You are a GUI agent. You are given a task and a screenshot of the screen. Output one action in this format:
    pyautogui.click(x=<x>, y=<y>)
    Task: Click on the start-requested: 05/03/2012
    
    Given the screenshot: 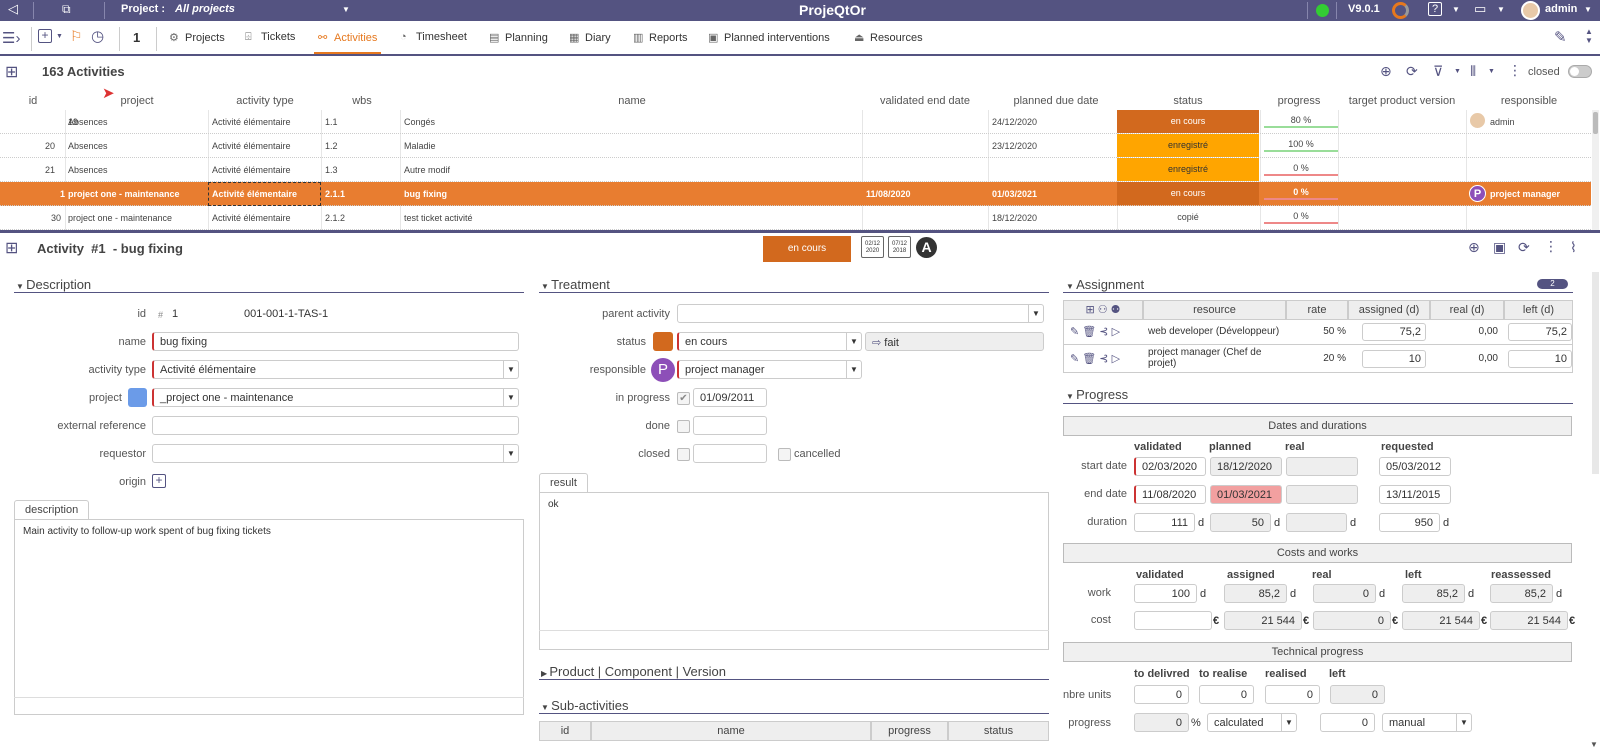 What is the action you would take?
    pyautogui.click(x=1415, y=466)
    